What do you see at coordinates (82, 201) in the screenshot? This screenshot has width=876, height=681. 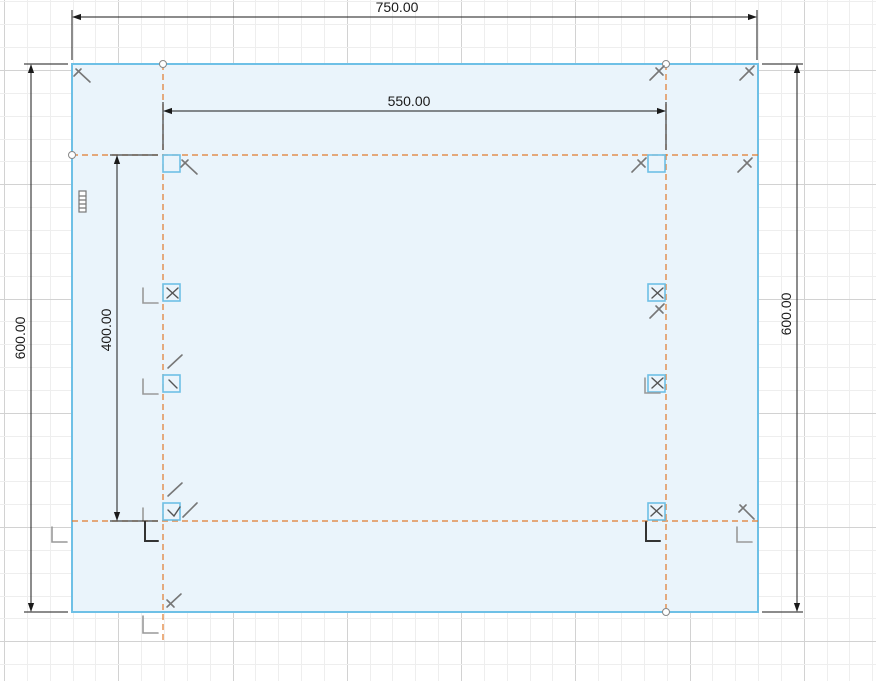 I see `equal-constraint-icon` at bounding box center [82, 201].